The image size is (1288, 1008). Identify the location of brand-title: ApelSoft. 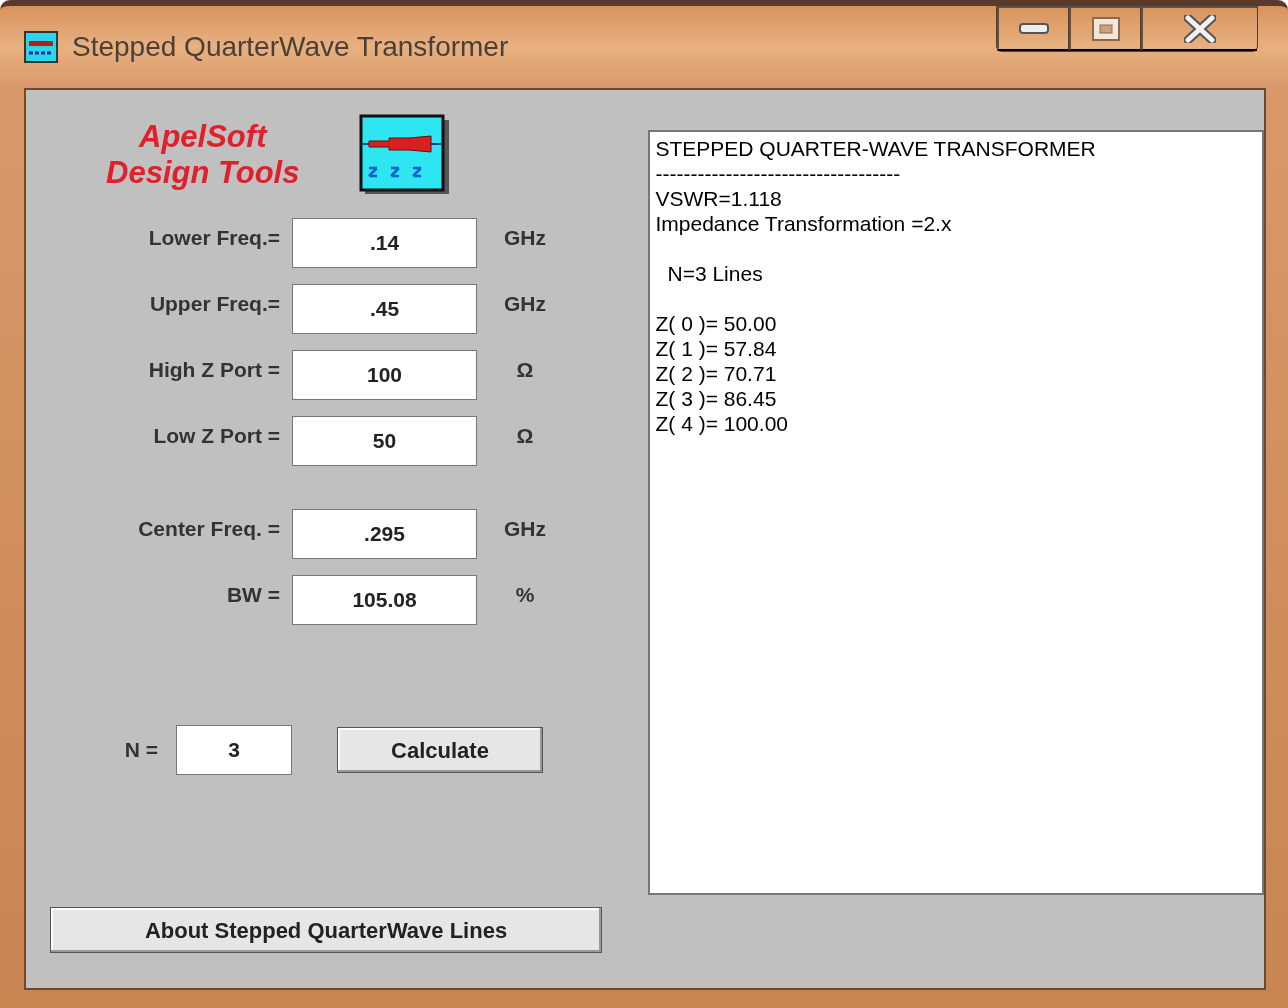
(203, 137).